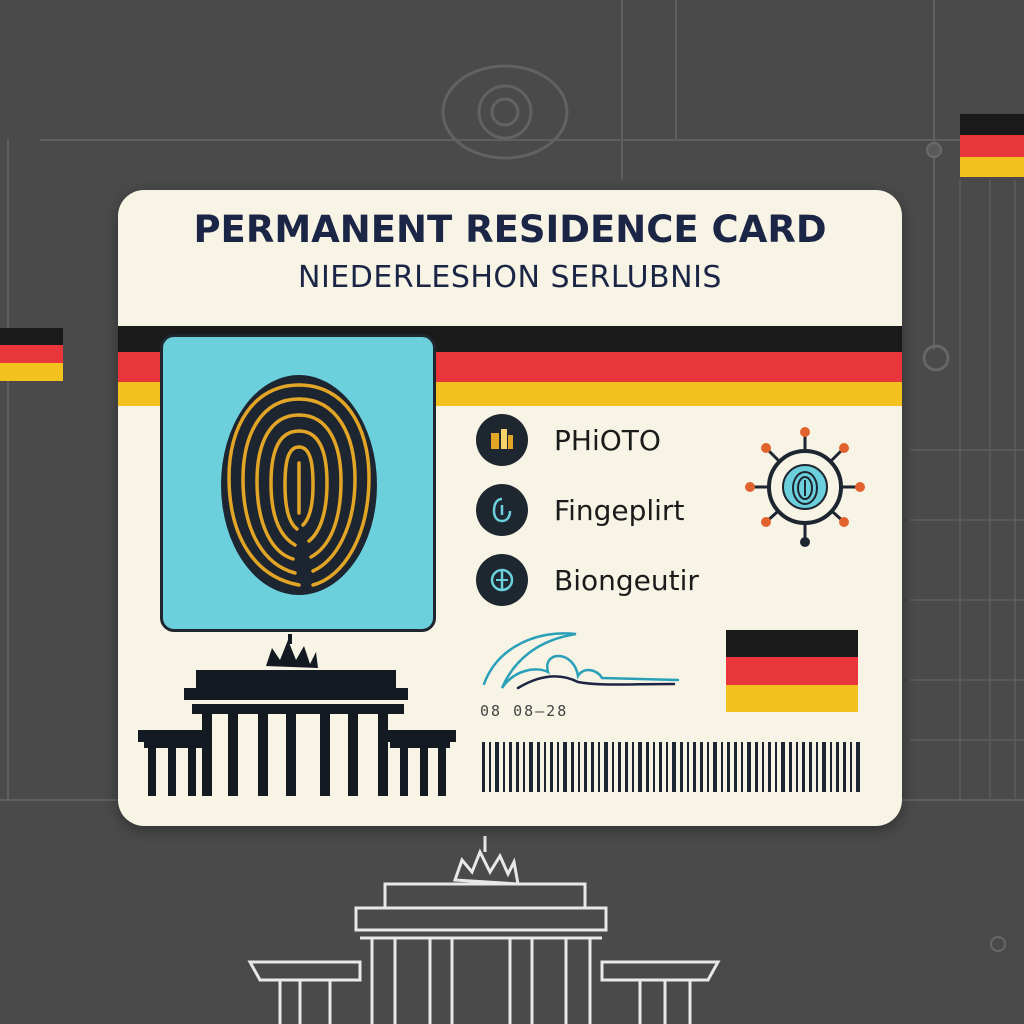  I want to click on network-fingerprint-icon, so click(805, 487).